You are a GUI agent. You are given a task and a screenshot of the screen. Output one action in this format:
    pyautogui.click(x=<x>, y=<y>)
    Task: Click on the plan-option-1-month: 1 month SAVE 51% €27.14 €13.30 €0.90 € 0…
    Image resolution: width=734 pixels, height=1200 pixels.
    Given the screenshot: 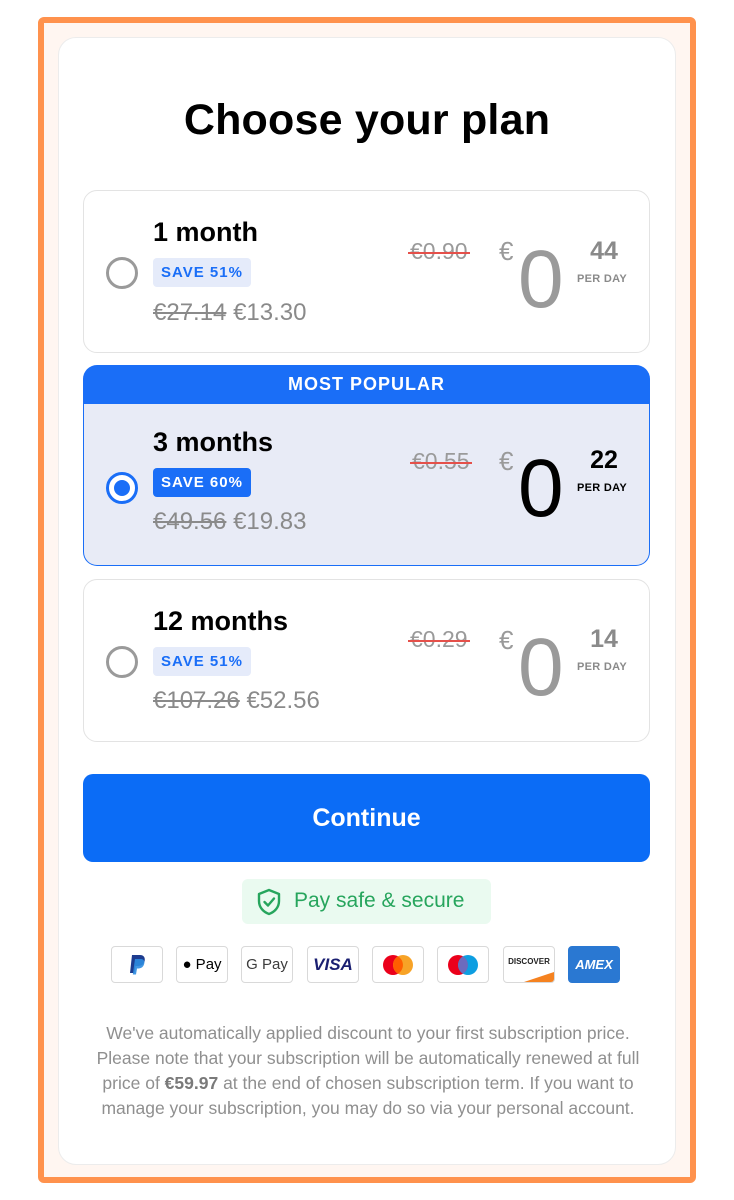 What is the action you would take?
    pyautogui.click(x=366, y=271)
    